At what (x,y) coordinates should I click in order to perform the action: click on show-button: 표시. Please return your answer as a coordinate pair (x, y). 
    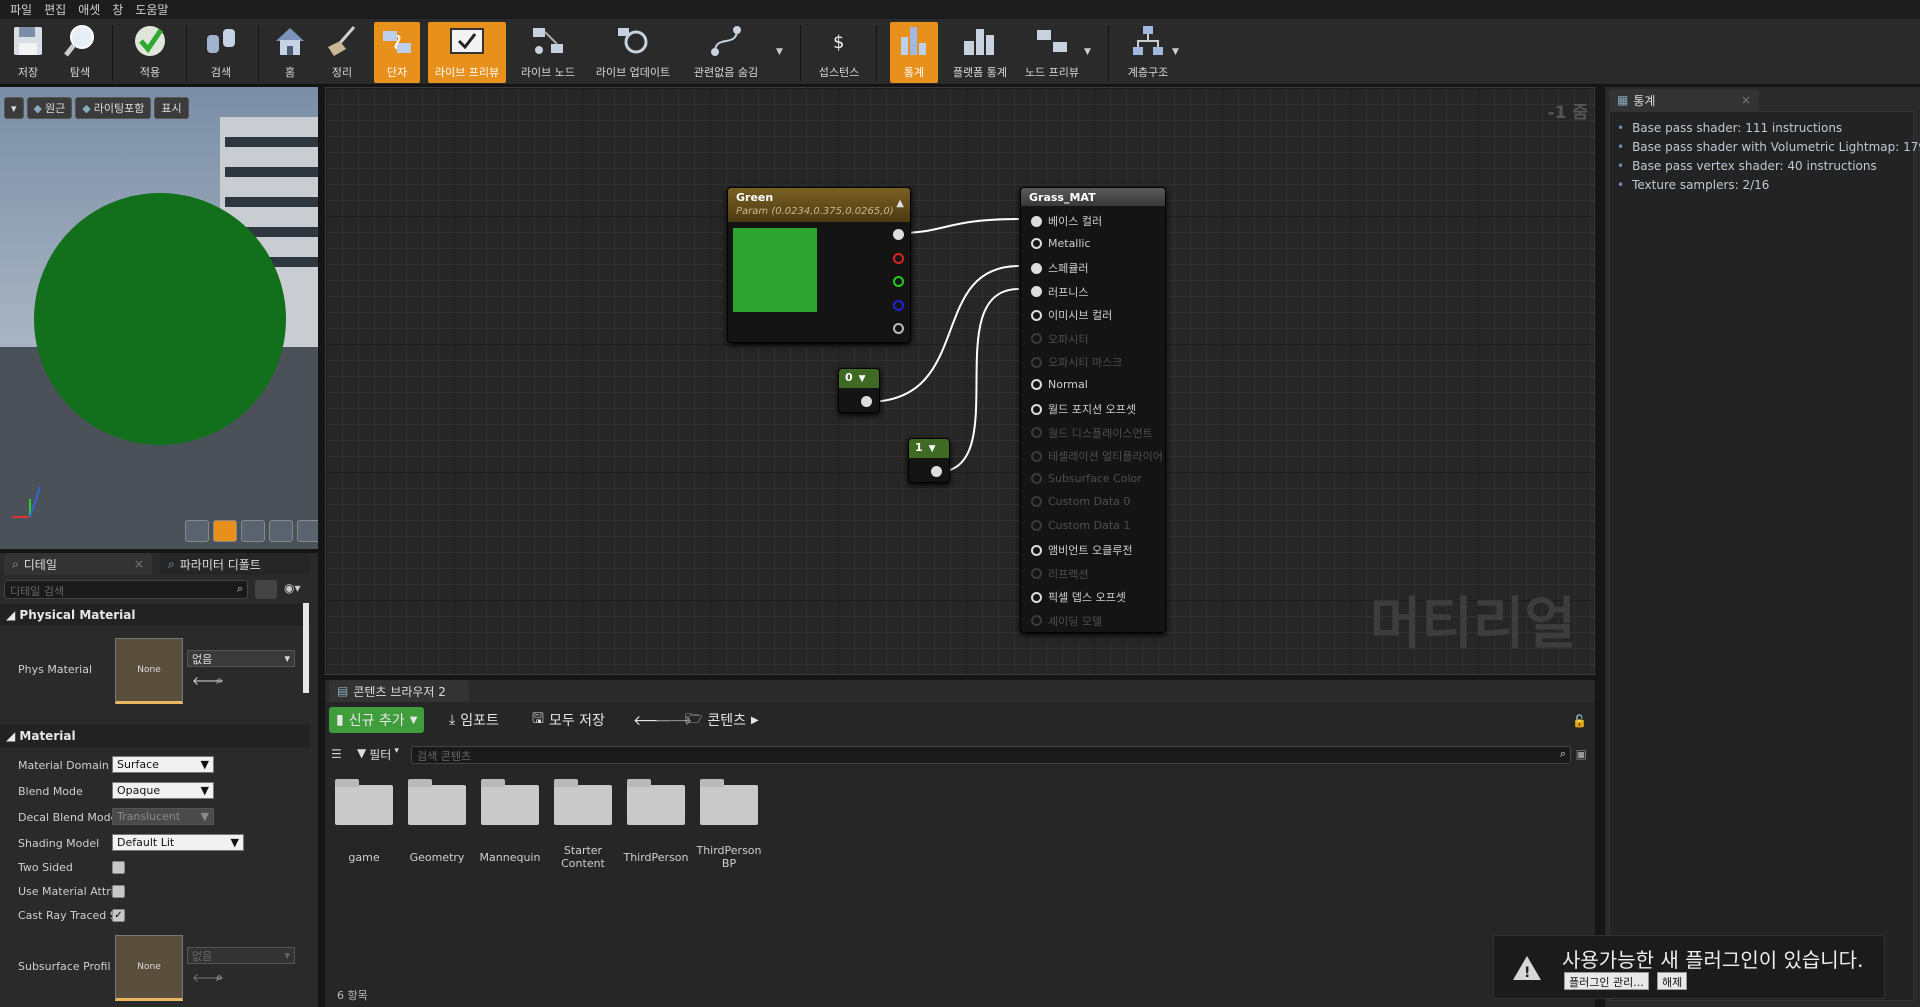
    Looking at the image, I should click on (171, 108).